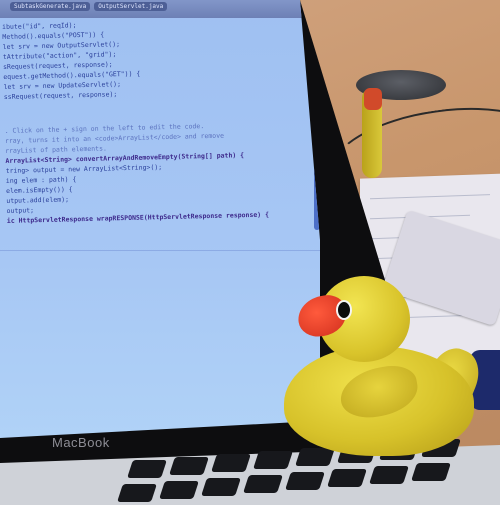 The width and height of the screenshot is (500, 505). I want to click on duck-eye, so click(344, 310).